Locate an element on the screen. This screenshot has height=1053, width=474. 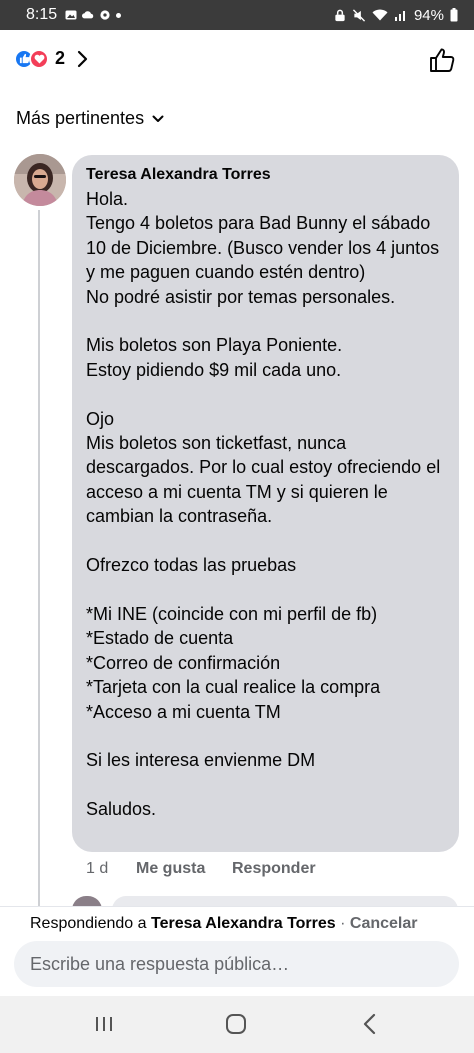
thread-line is located at coordinates (39, 560).